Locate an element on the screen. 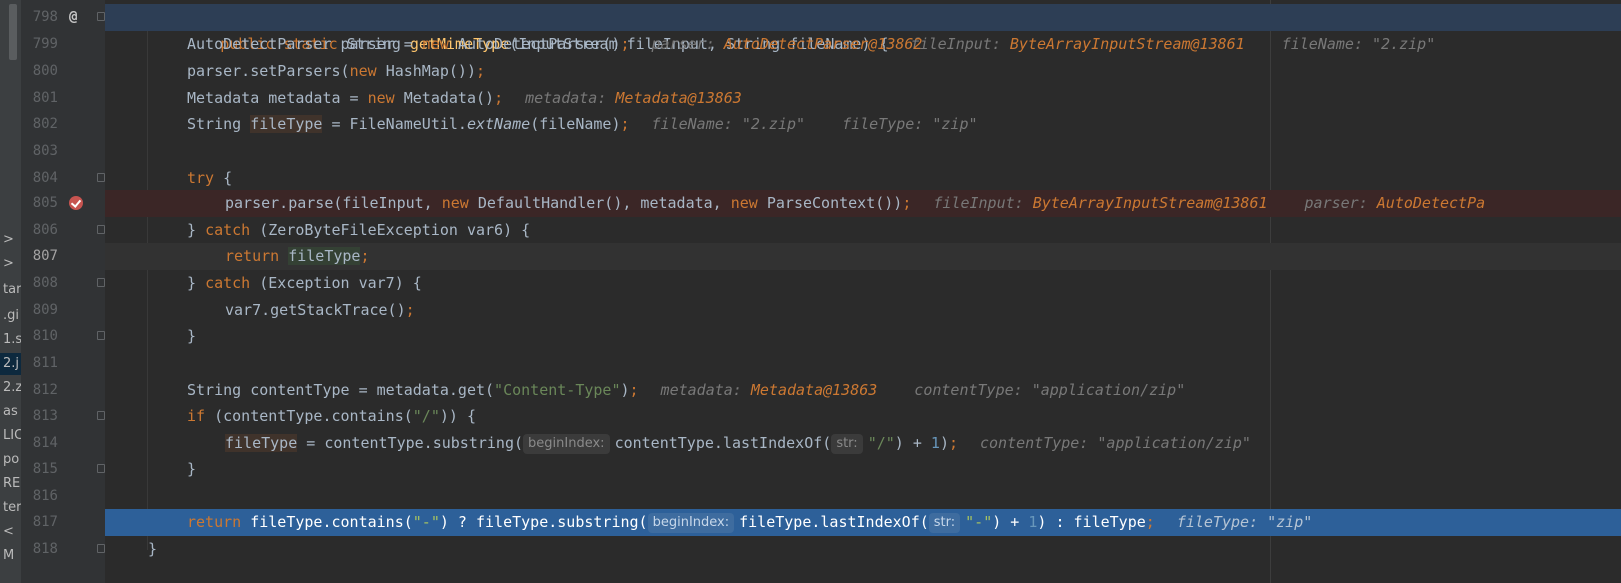 This screenshot has height=583, width=1621. line-number: 807 is located at coordinates (45, 256).